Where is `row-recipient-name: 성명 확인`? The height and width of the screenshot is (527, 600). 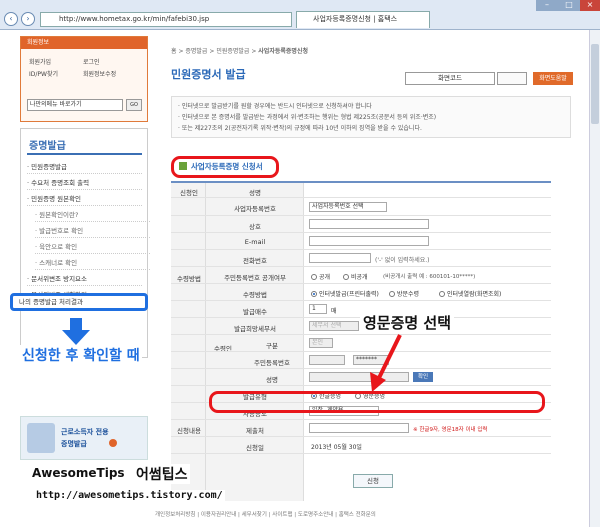
row-recipient-name: 성명 확인 is located at coordinates (361, 377).